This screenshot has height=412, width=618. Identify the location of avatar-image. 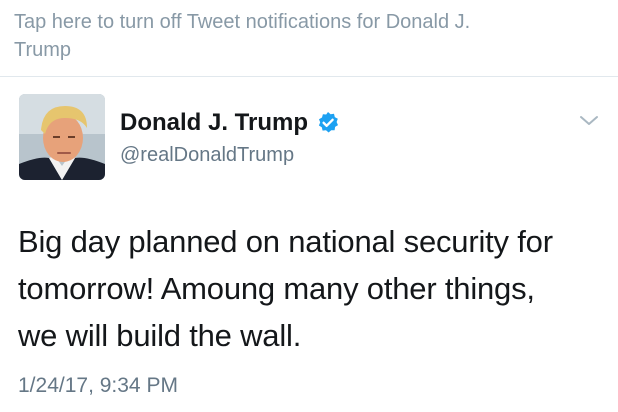
(62, 137).